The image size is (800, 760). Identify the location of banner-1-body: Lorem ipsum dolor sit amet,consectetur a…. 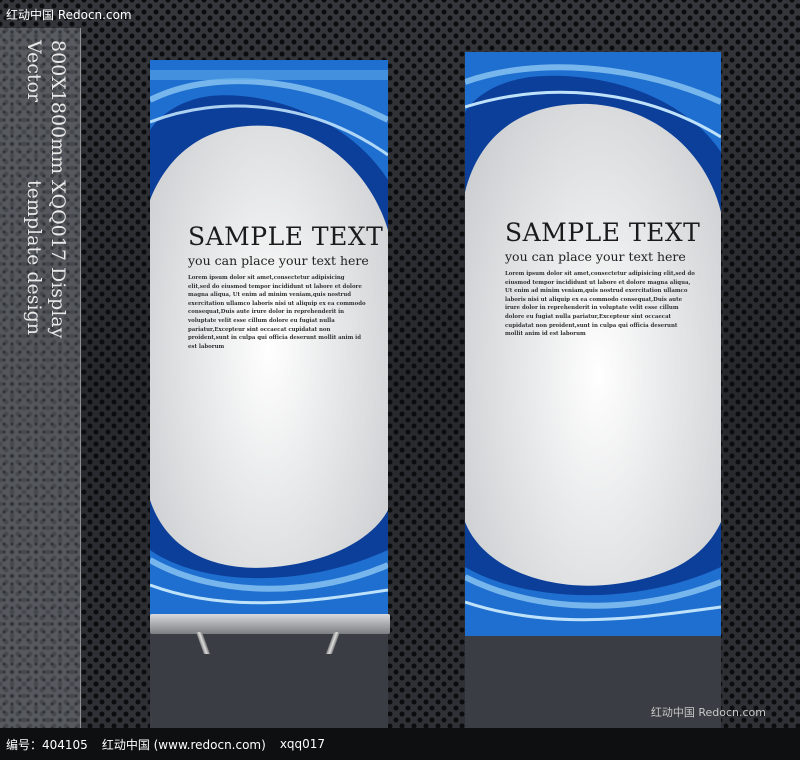
(277, 312).